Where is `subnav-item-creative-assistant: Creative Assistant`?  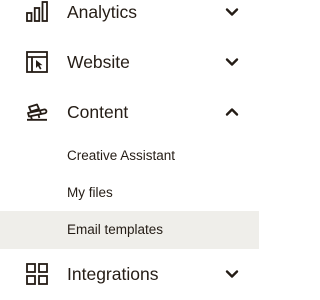 subnav-item-creative-assistant: Creative Assistant is located at coordinates (129, 156).